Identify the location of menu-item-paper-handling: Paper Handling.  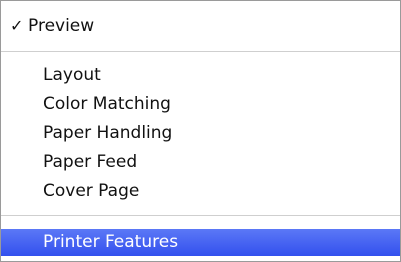
(200, 133).